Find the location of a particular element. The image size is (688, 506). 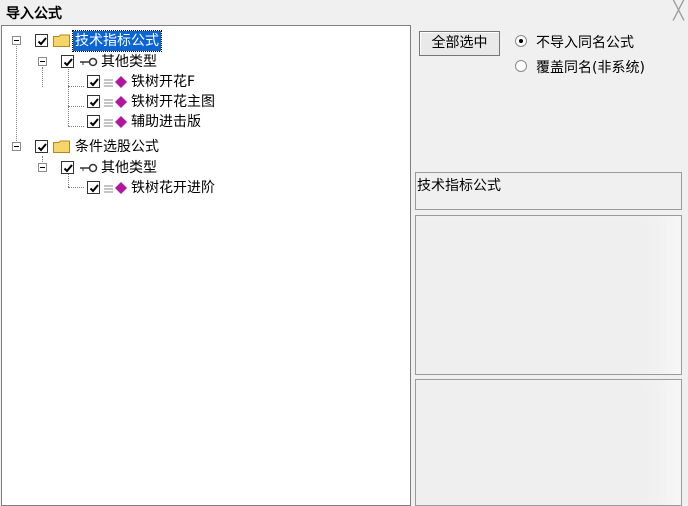

radio-overwrite is located at coordinates (521, 66).